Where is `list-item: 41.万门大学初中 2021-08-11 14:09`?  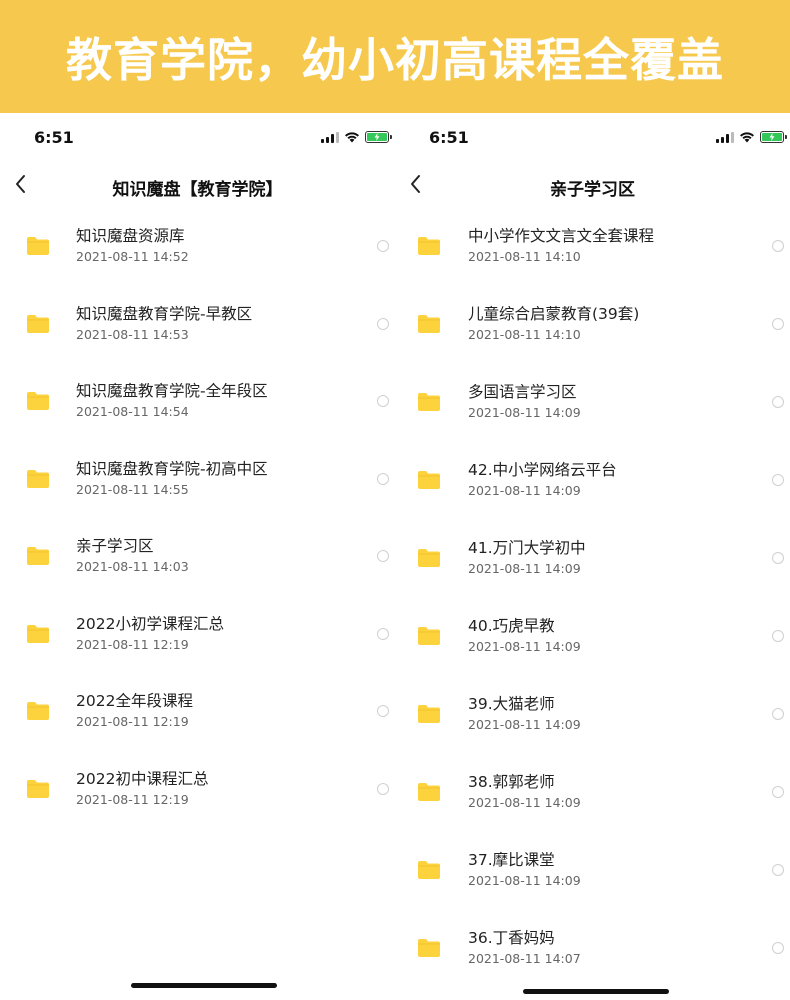 list-item: 41.万门大学初中 2021-08-11 14:09 is located at coordinates (592, 559).